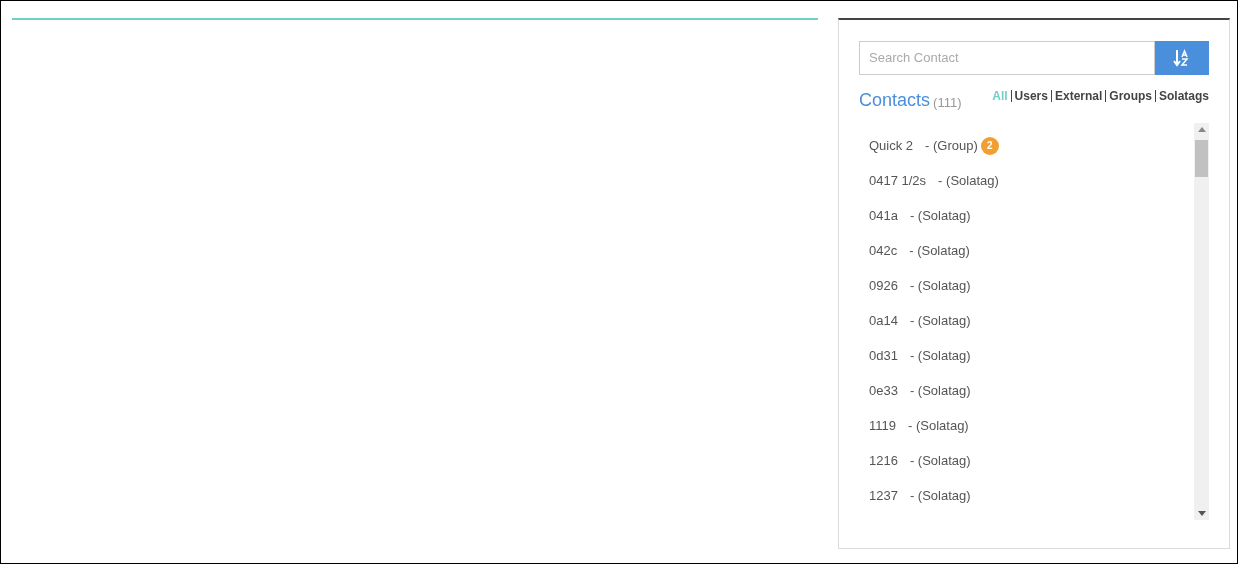 The height and width of the screenshot is (564, 1238). Describe the element at coordinates (1201, 321) in the screenshot. I see `scrollbar` at that location.